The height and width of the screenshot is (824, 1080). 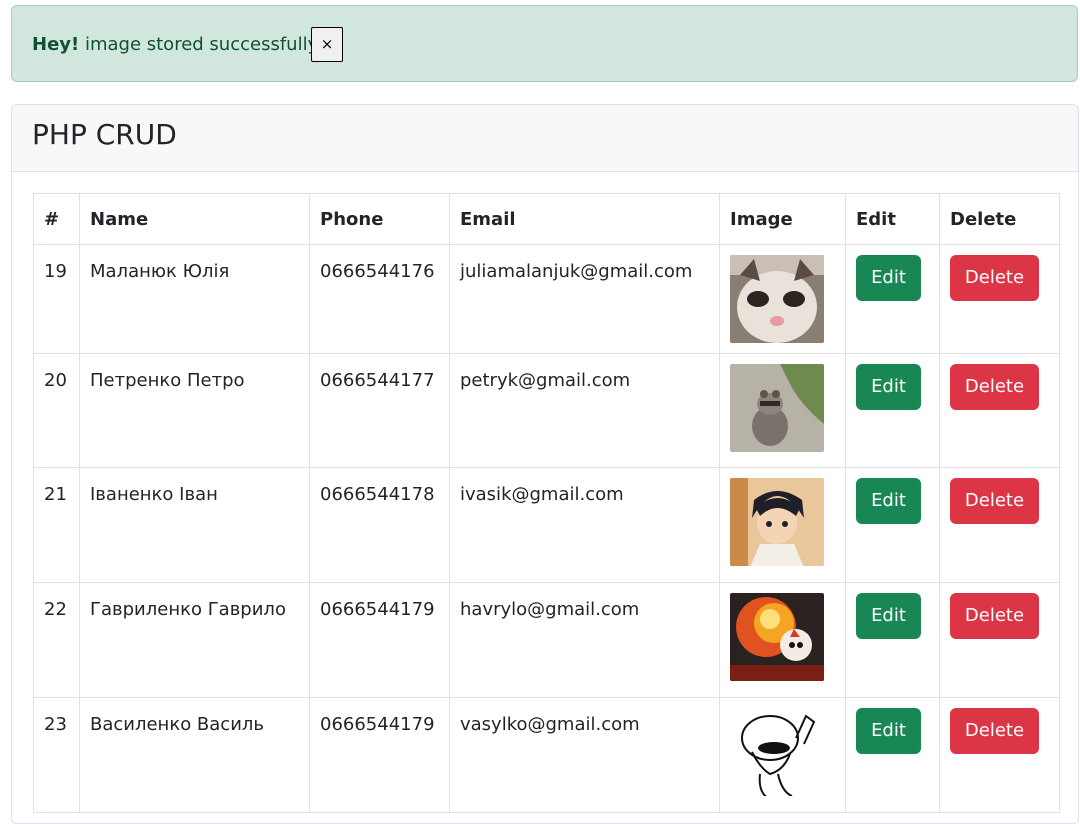 What do you see at coordinates (379, 219) in the screenshot?
I see `column-header-phone: Phone` at bounding box center [379, 219].